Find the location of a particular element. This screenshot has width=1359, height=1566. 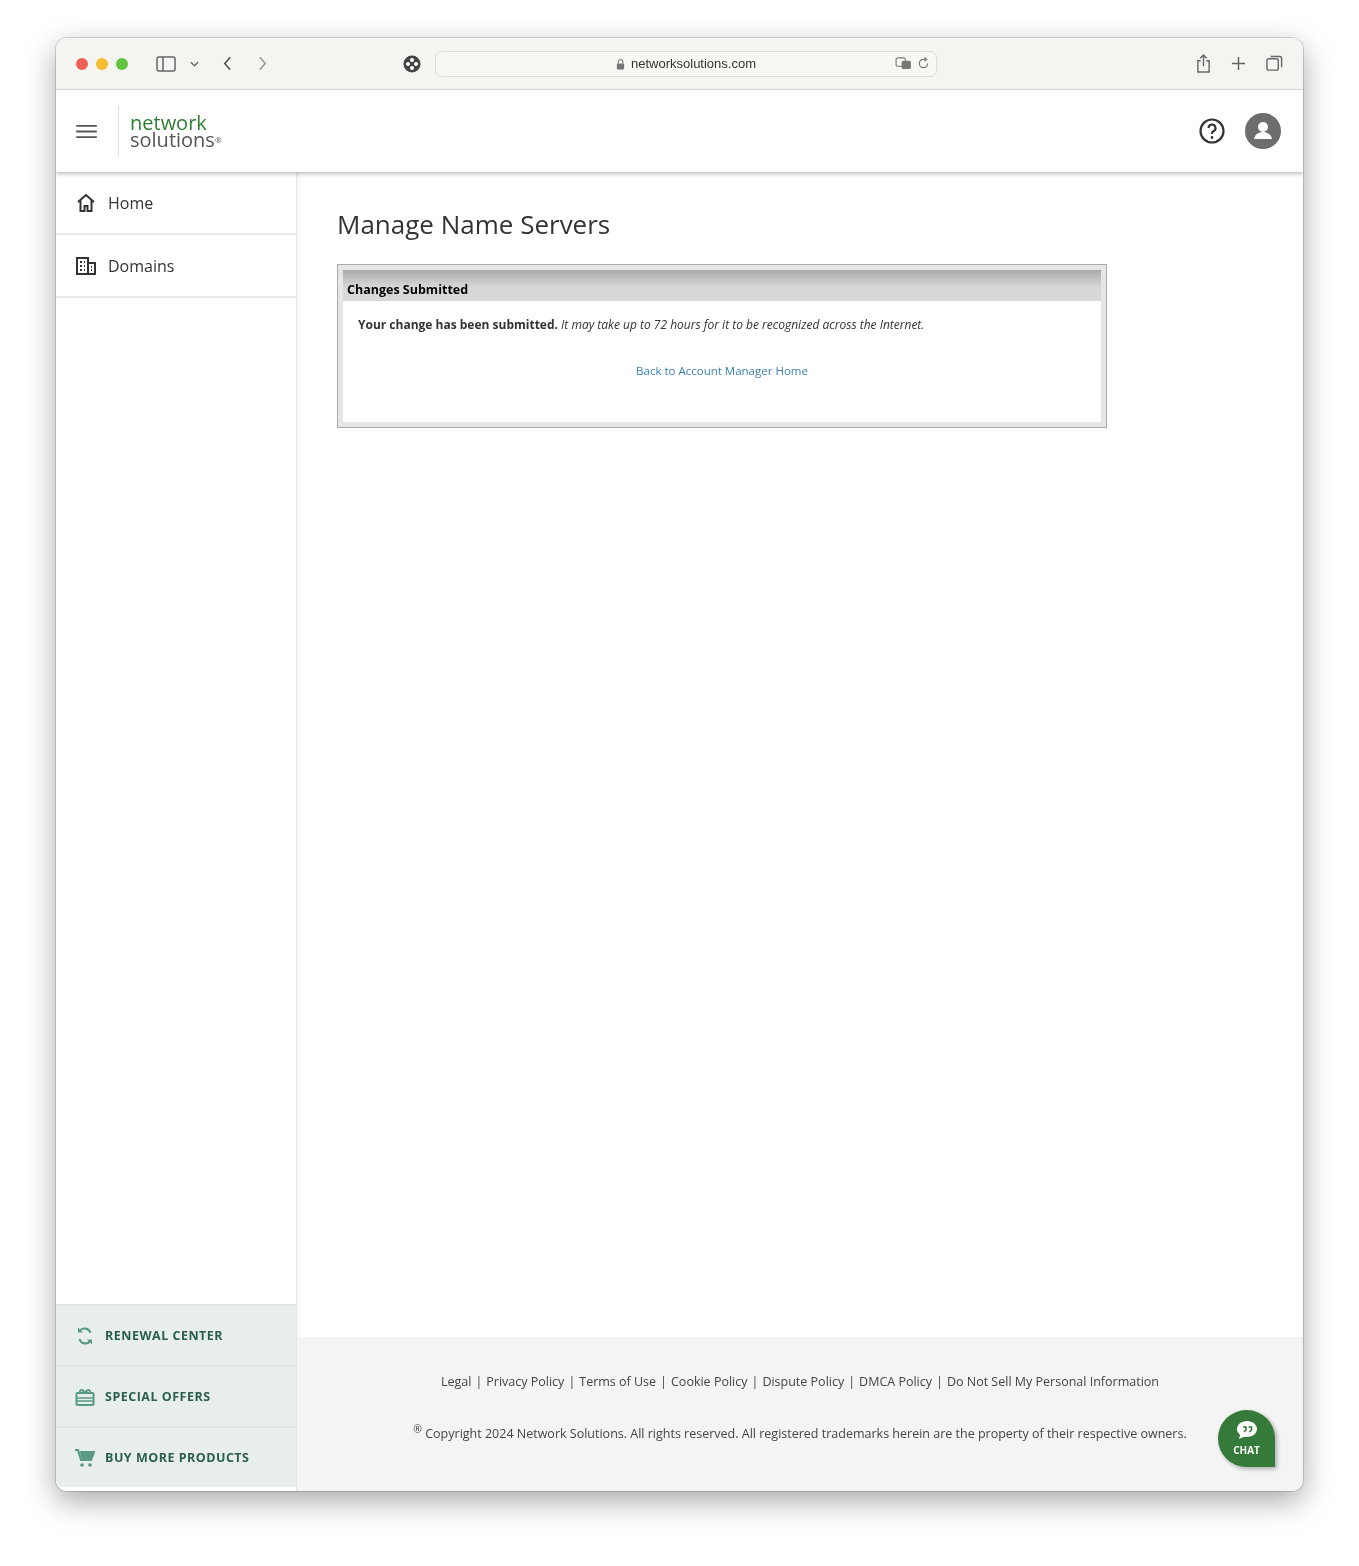

translate-icon is located at coordinates (903, 63).